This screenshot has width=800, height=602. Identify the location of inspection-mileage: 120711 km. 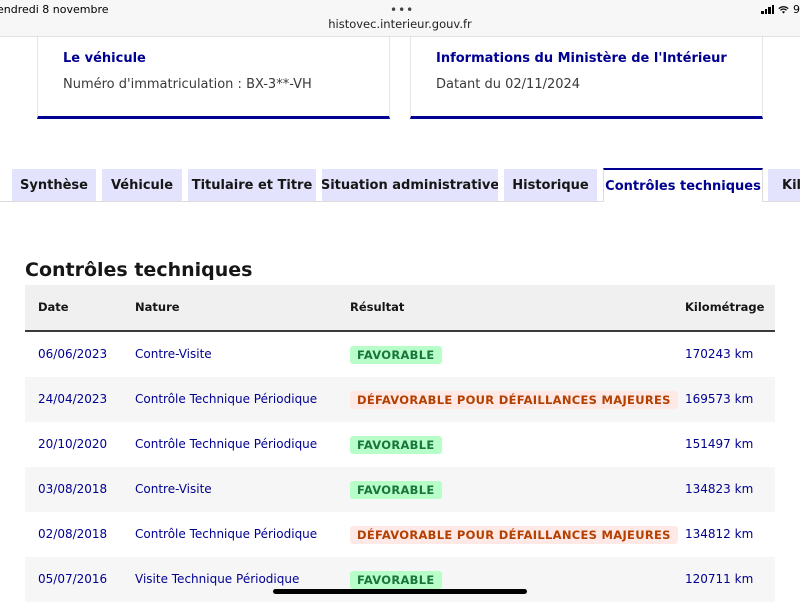
(719, 579).